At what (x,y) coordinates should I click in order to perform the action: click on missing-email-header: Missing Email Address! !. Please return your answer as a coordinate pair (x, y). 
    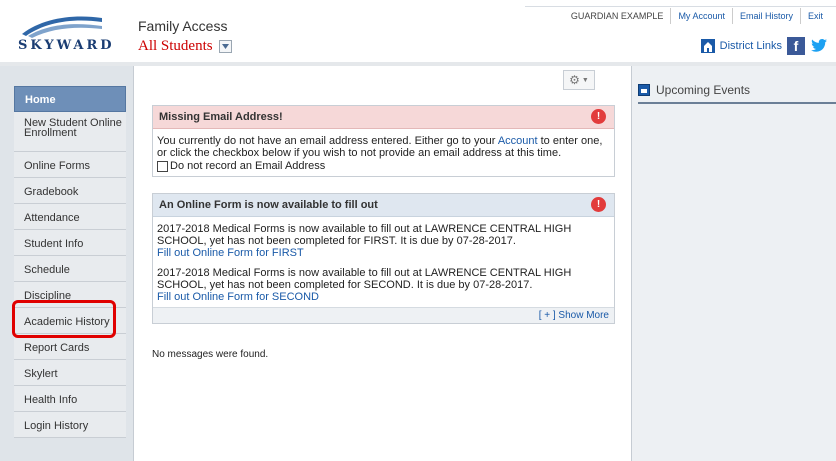
    Looking at the image, I should click on (383, 117).